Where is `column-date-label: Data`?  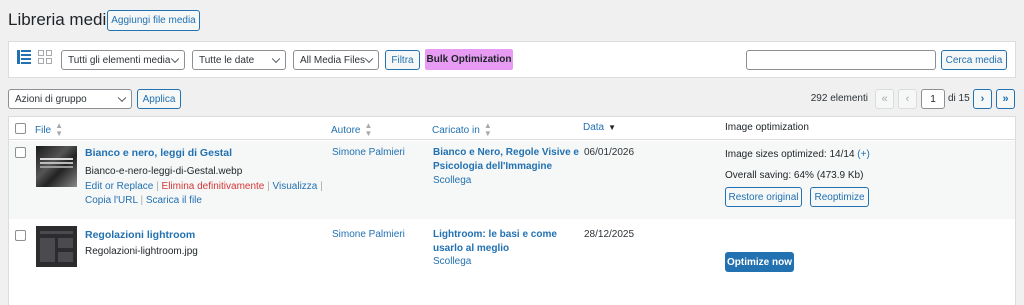 column-date-label: Data is located at coordinates (594, 127).